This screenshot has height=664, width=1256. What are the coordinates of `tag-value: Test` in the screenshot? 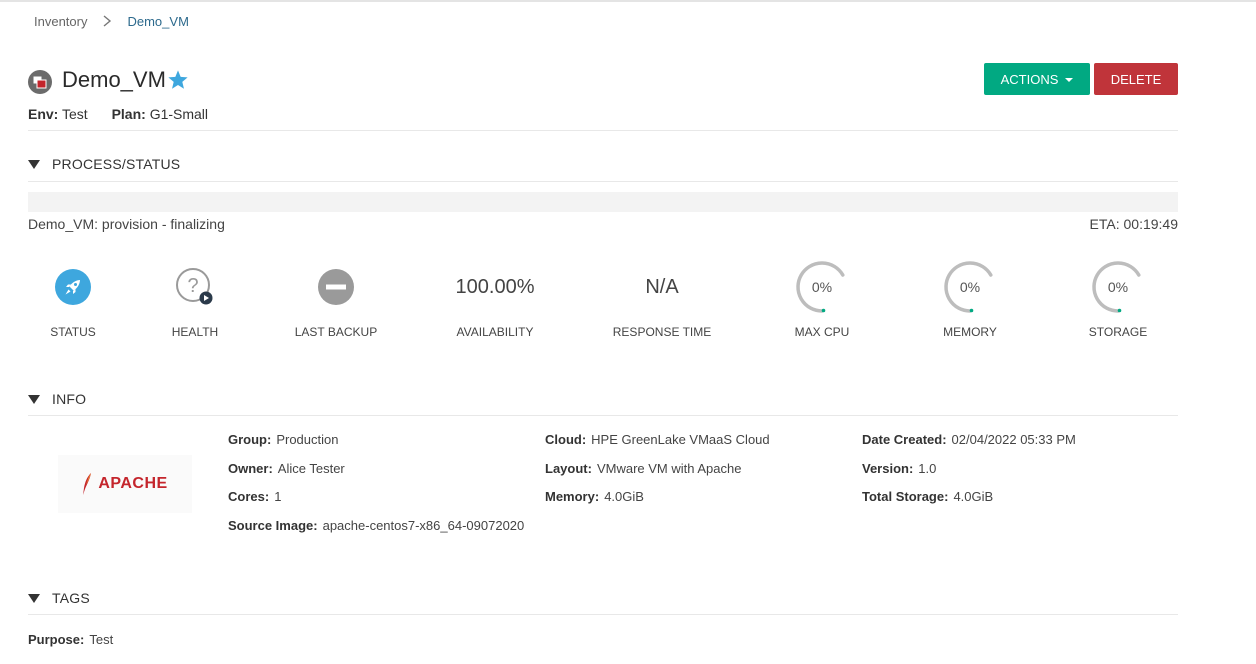 It's located at (101, 639).